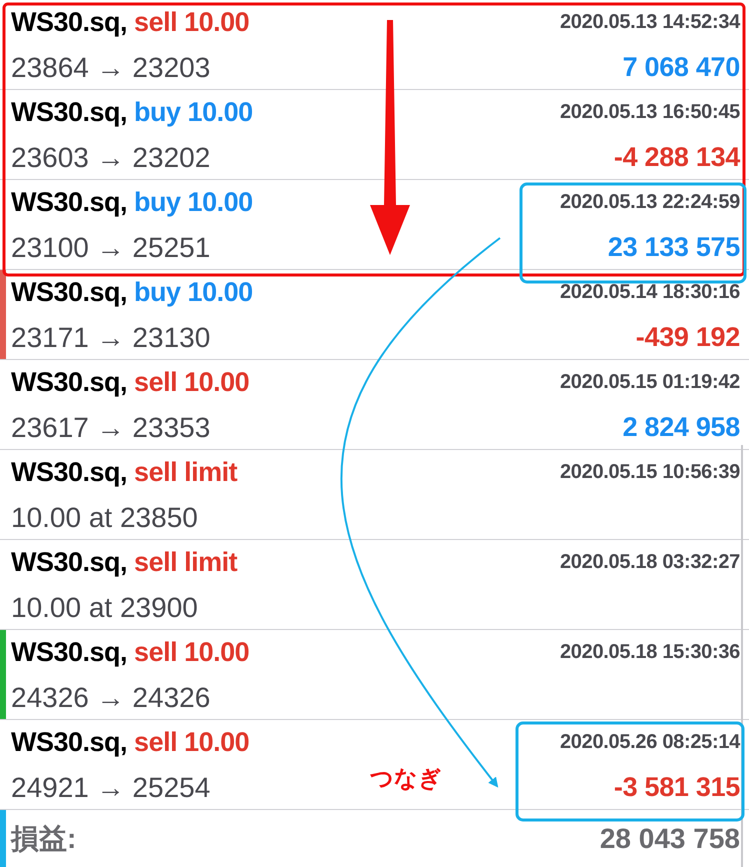 The image size is (749, 867). Describe the element at coordinates (687, 337) in the screenshot. I see `profit-value: -439 192` at that location.